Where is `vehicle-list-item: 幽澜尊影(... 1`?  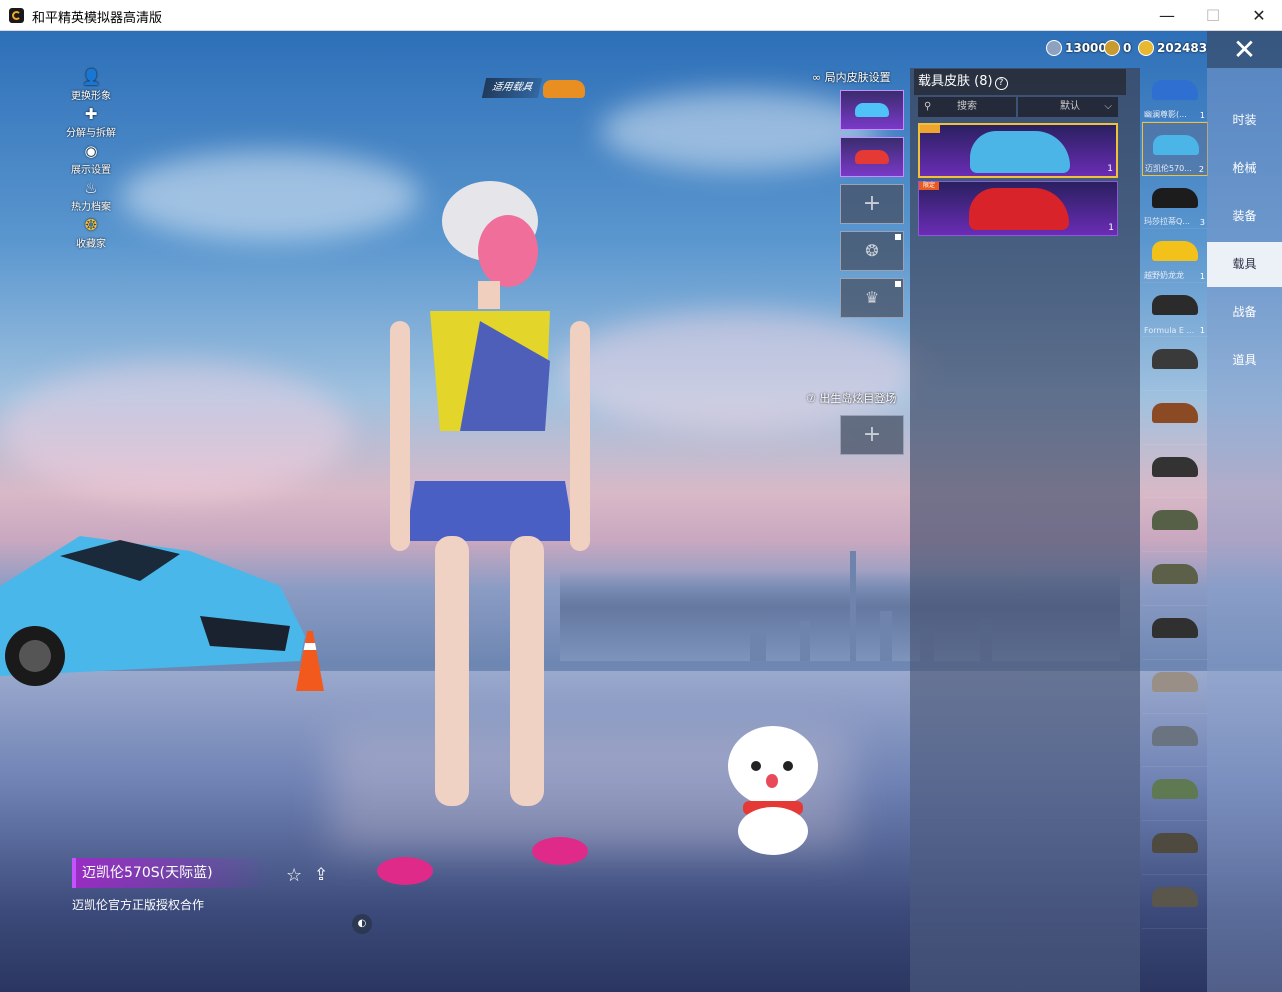 vehicle-list-item: 幽澜尊影(... 1 is located at coordinates (1175, 95).